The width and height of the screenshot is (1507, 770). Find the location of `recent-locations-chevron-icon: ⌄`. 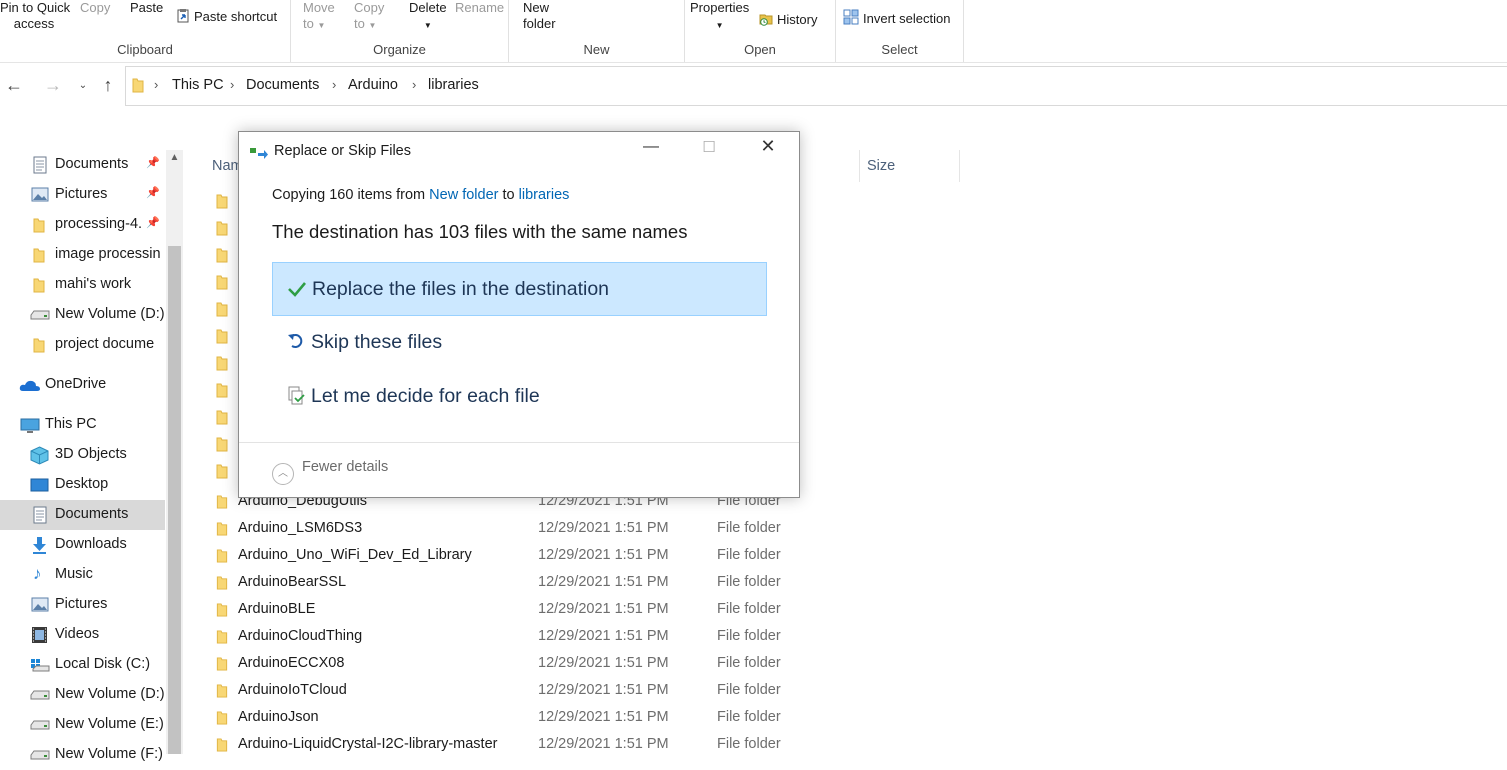

recent-locations-chevron-icon: ⌄ is located at coordinates (83, 85).